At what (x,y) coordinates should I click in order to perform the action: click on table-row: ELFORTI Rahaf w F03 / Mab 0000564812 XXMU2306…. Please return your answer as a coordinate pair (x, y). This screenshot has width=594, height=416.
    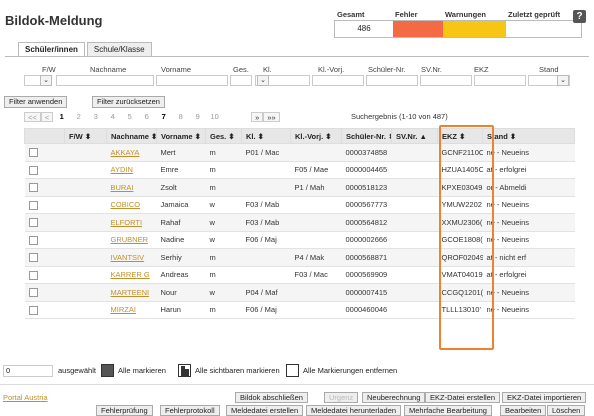
    Looking at the image, I should click on (299, 222).